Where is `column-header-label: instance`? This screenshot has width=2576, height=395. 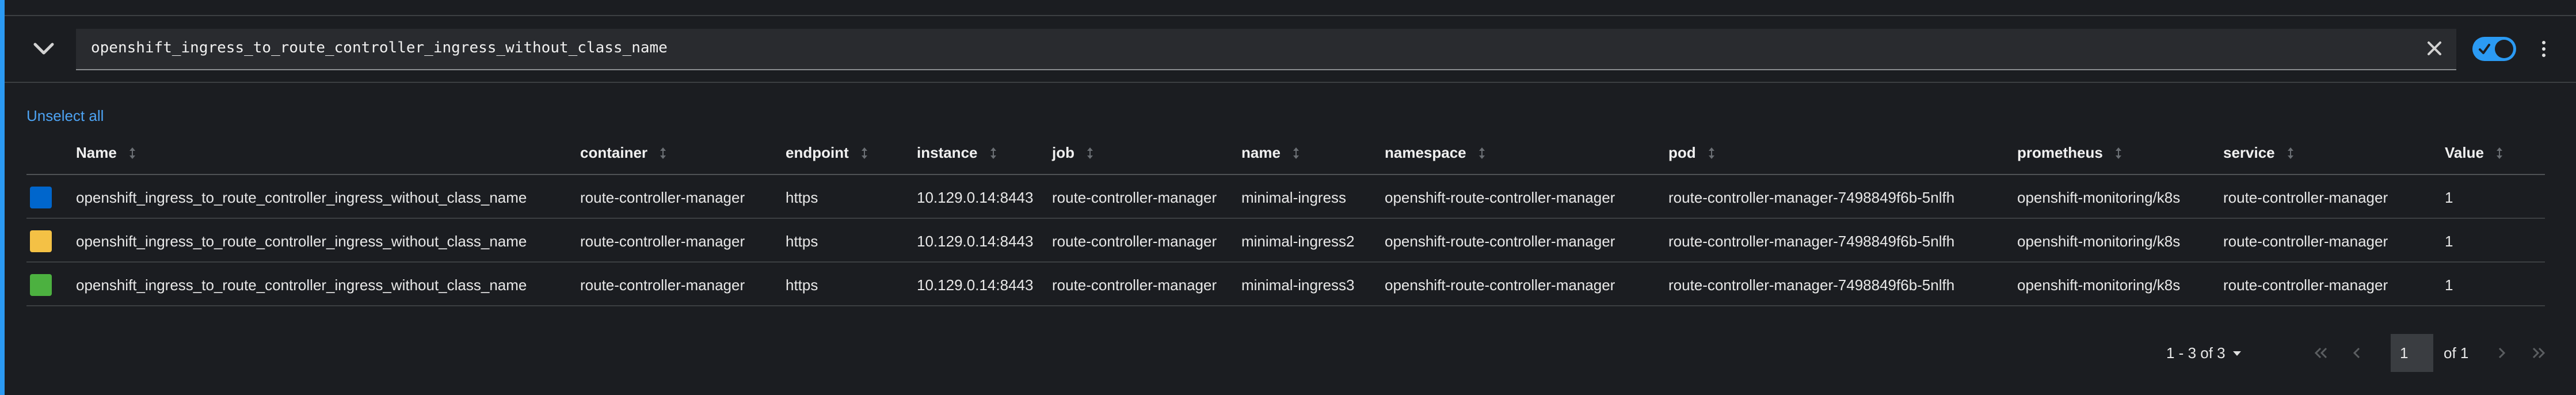 column-header-label: instance is located at coordinates (948, 152).